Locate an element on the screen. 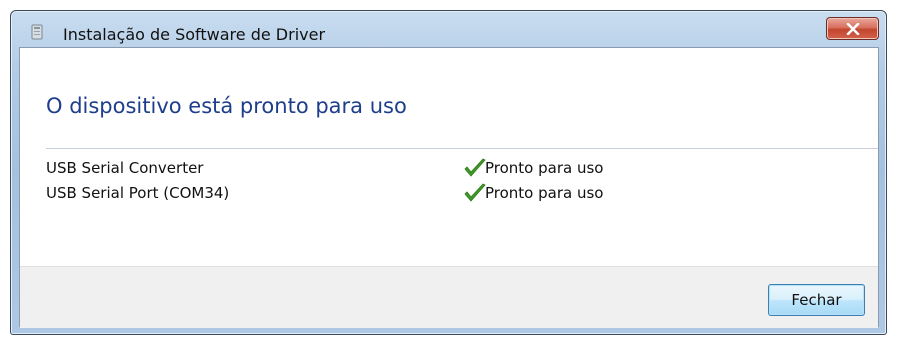 The image size is (899, 345). window-title: Instalação de Software de Driver is located at coordinates (194, 34).